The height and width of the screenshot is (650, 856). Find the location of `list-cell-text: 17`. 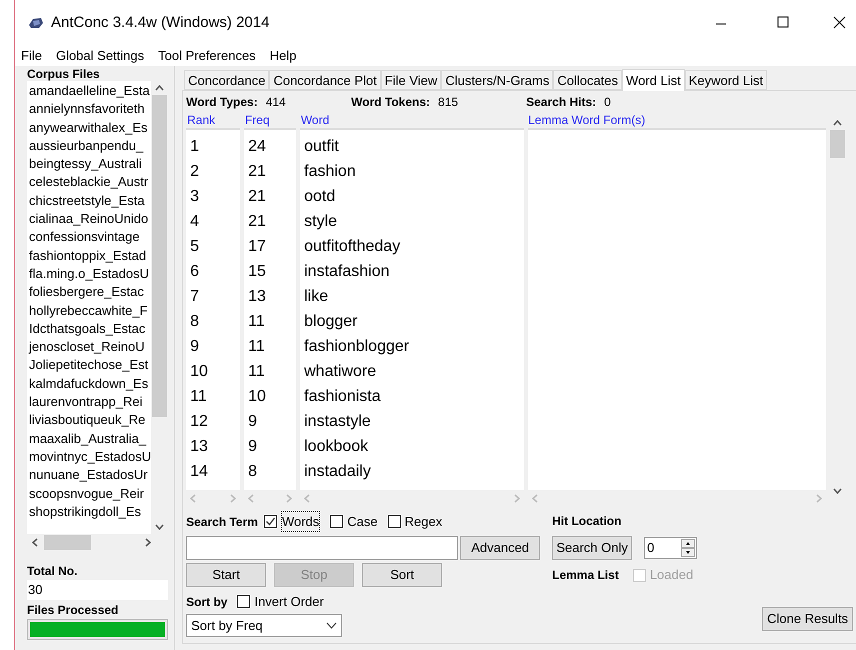

list-cell-text: 17 is located at coordinates (257, 247).